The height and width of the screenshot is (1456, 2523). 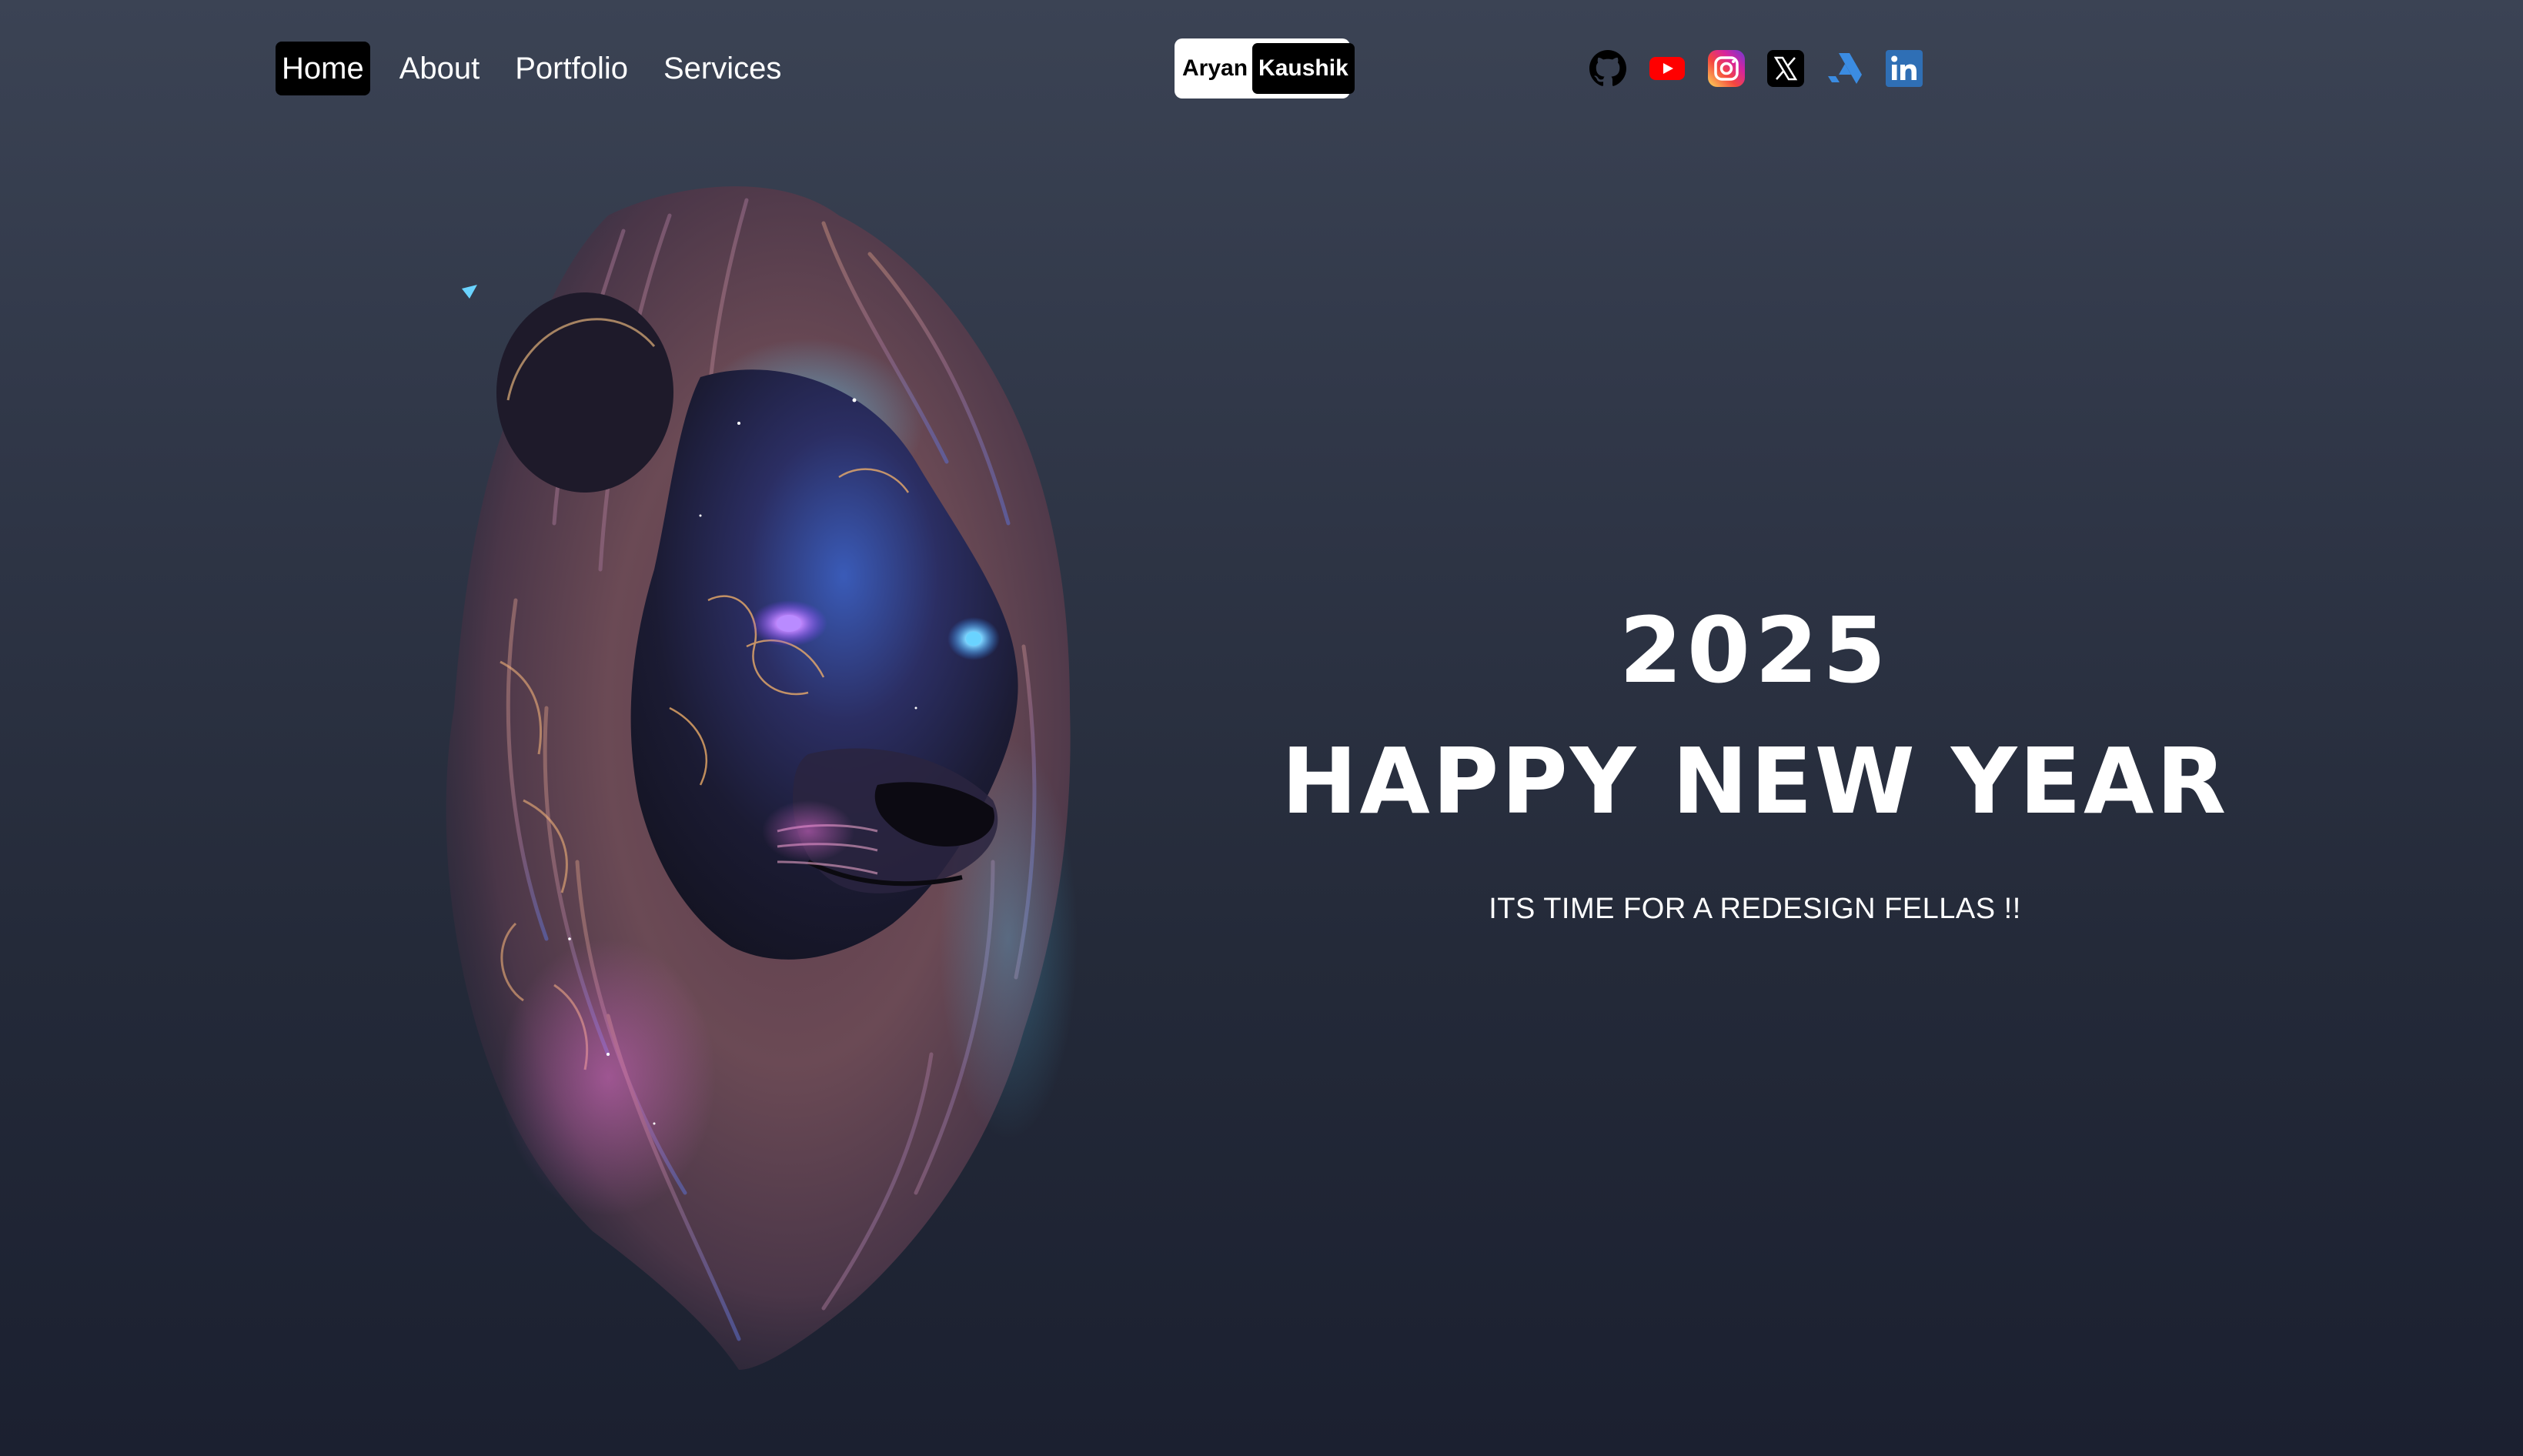 What do you see at coordinates (571, 69) in the screenshot?
I see `nav-portfolio: Portfolio` at bounding box center [571, 69].